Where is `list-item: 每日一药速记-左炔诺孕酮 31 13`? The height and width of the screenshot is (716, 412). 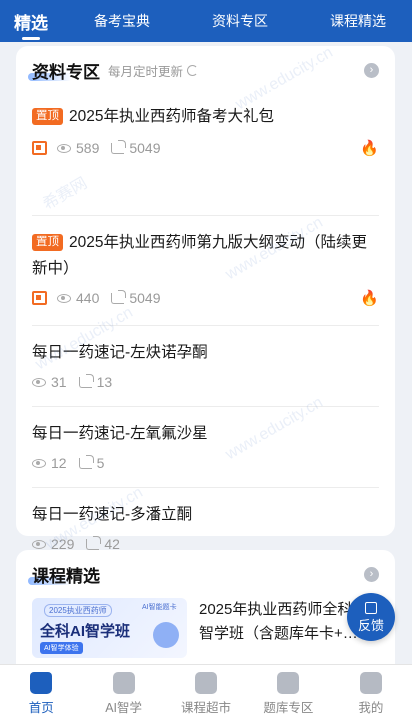
list-item: 每日一药速记-左炔诺孕酮 31 13 is located at coordinates (205, 366).